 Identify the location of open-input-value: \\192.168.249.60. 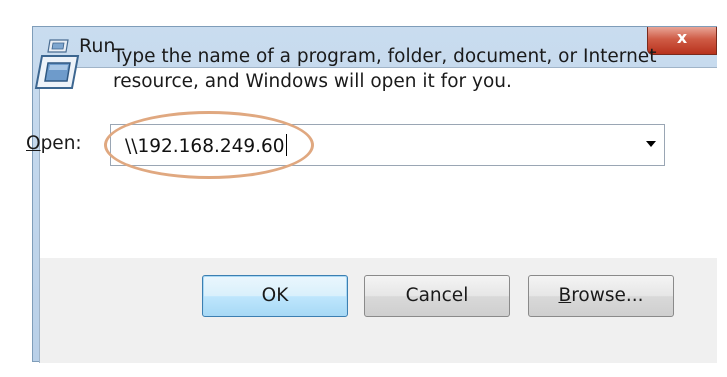
(205, 146).